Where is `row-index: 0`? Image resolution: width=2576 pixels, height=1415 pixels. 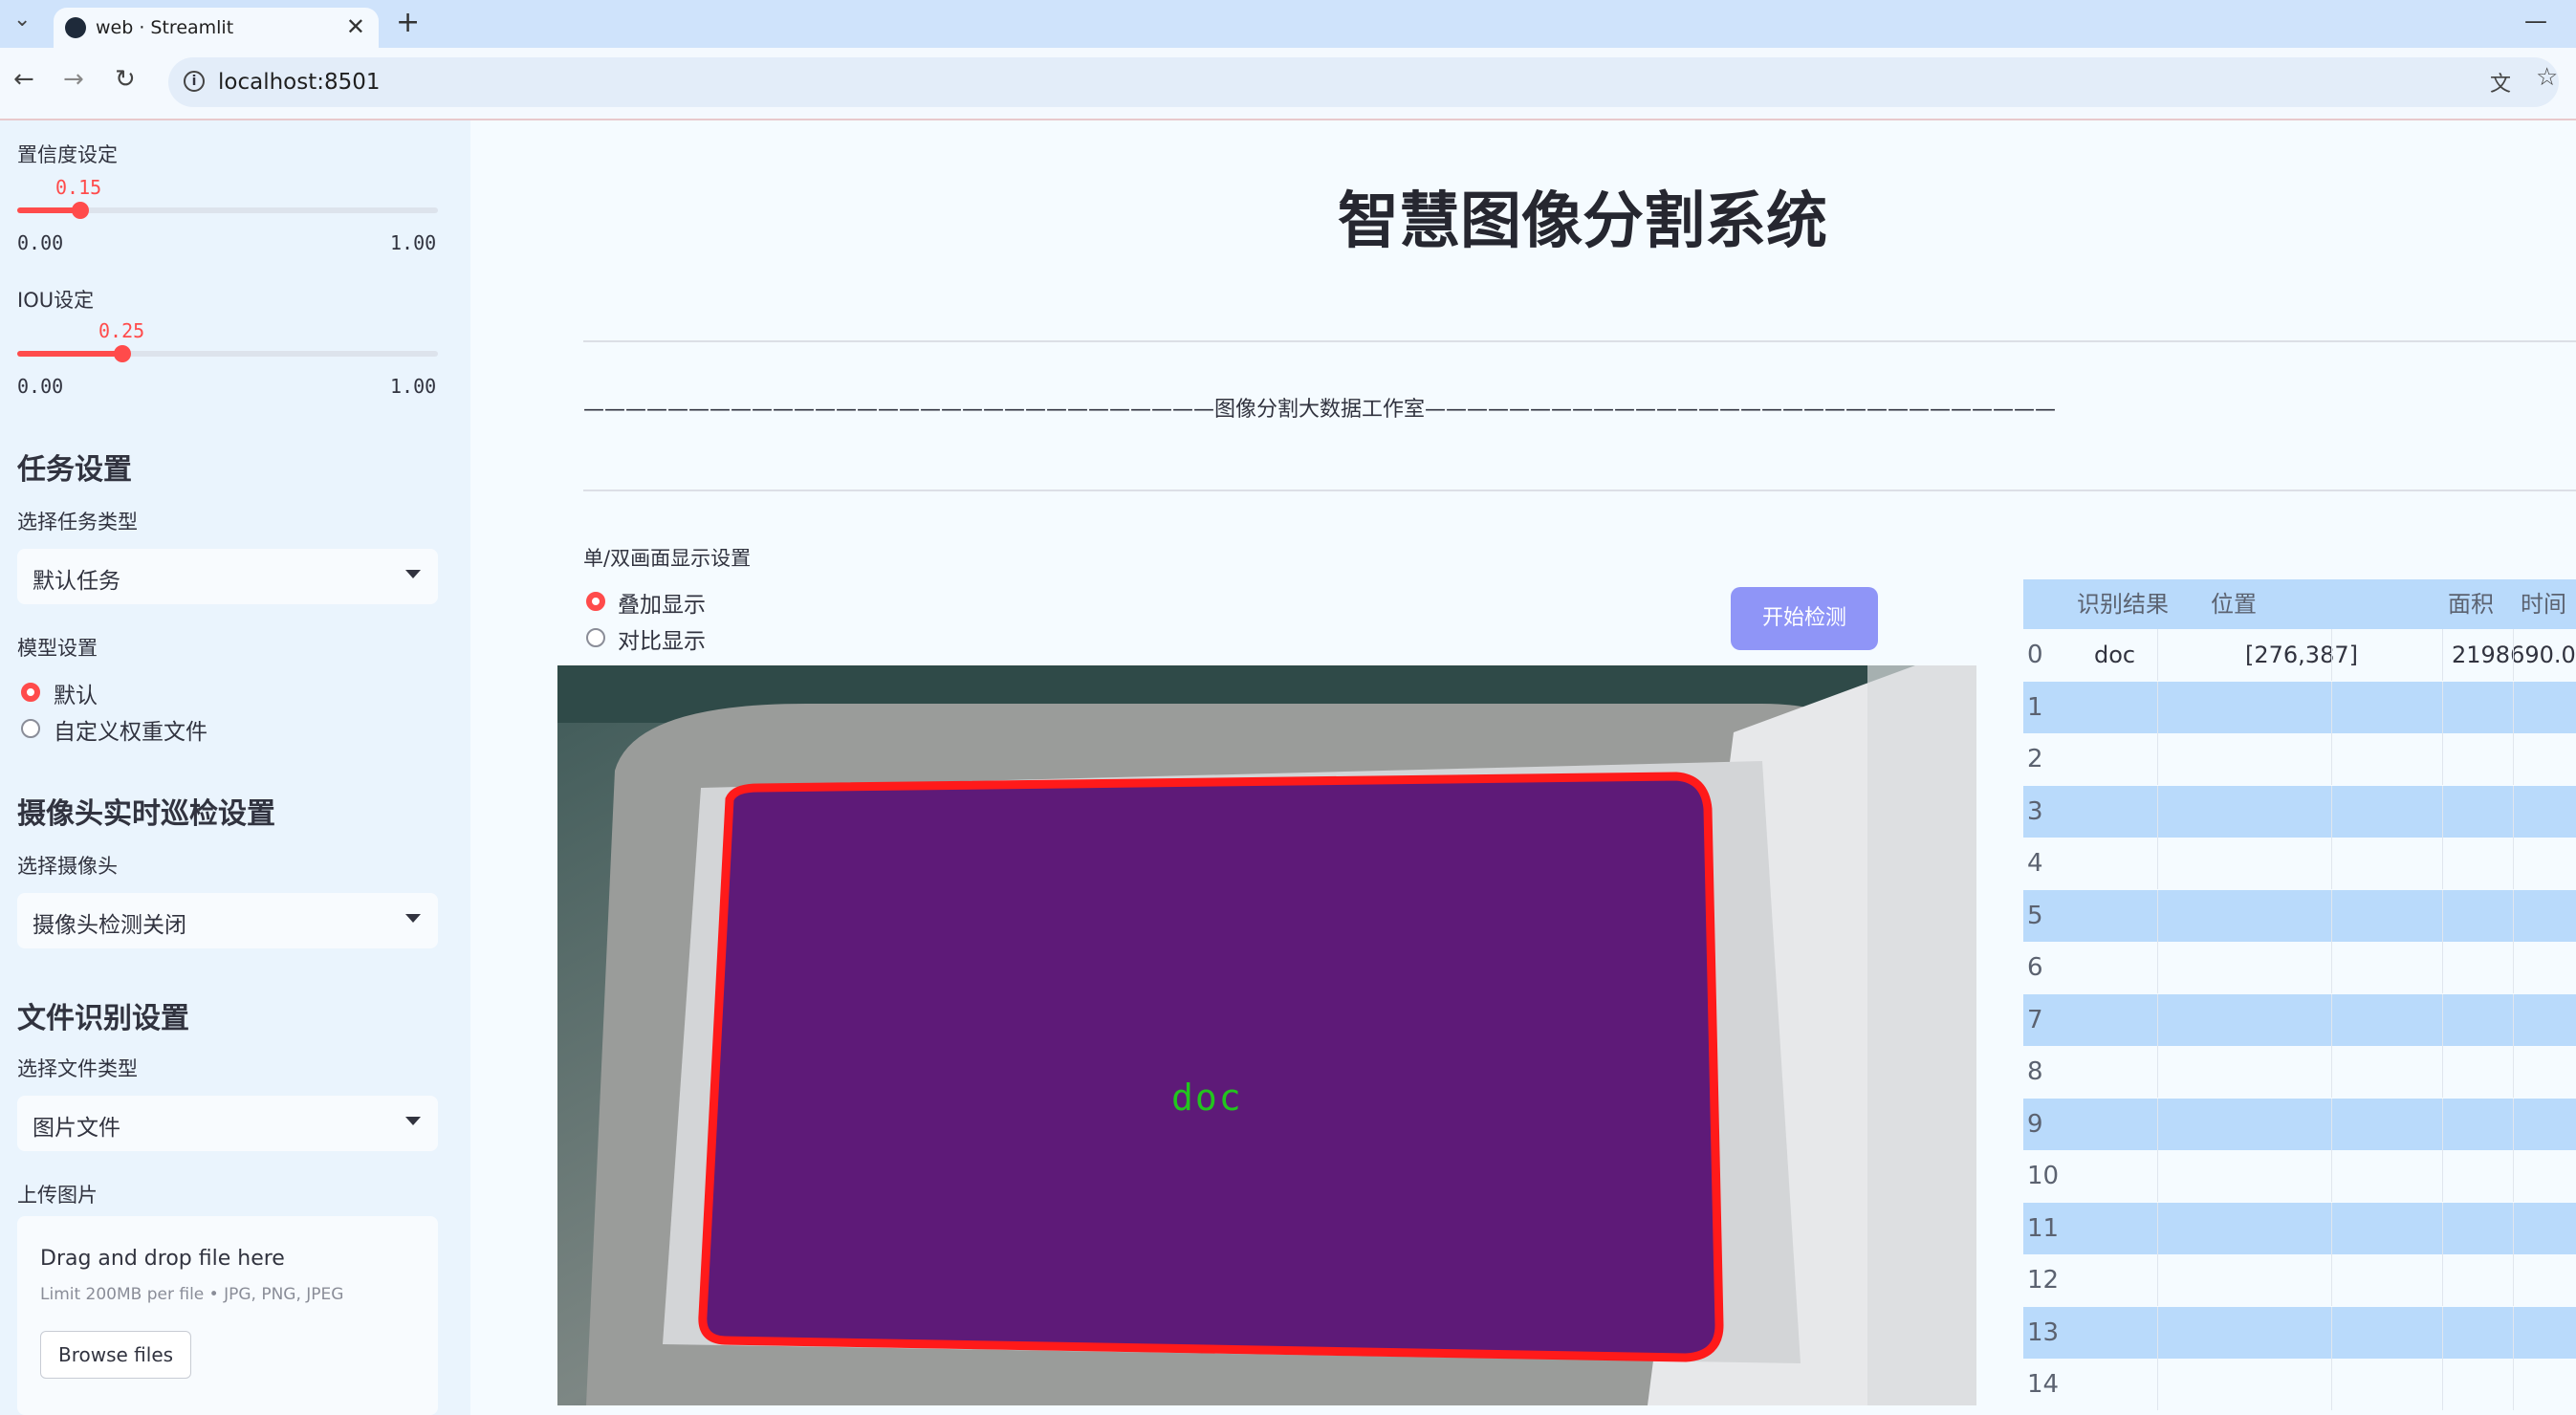
row-index: 0 is located at coordinates (2035, 655).